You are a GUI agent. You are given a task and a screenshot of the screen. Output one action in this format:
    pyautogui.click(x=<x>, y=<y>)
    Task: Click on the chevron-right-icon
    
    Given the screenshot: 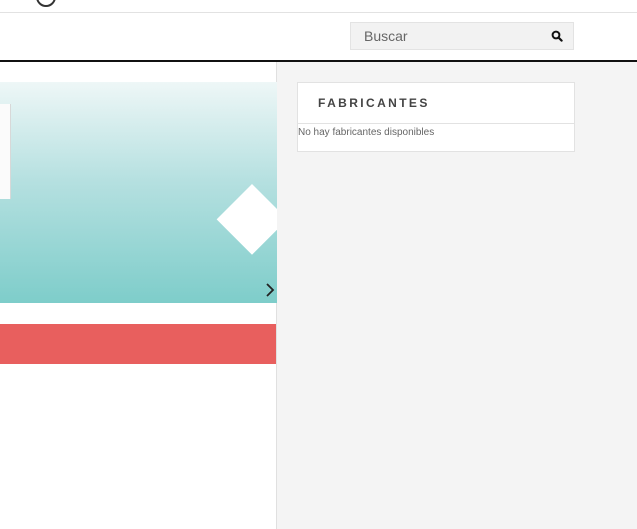 What is the action you would take?
    pyautogui.click(x=270, y=290)
    